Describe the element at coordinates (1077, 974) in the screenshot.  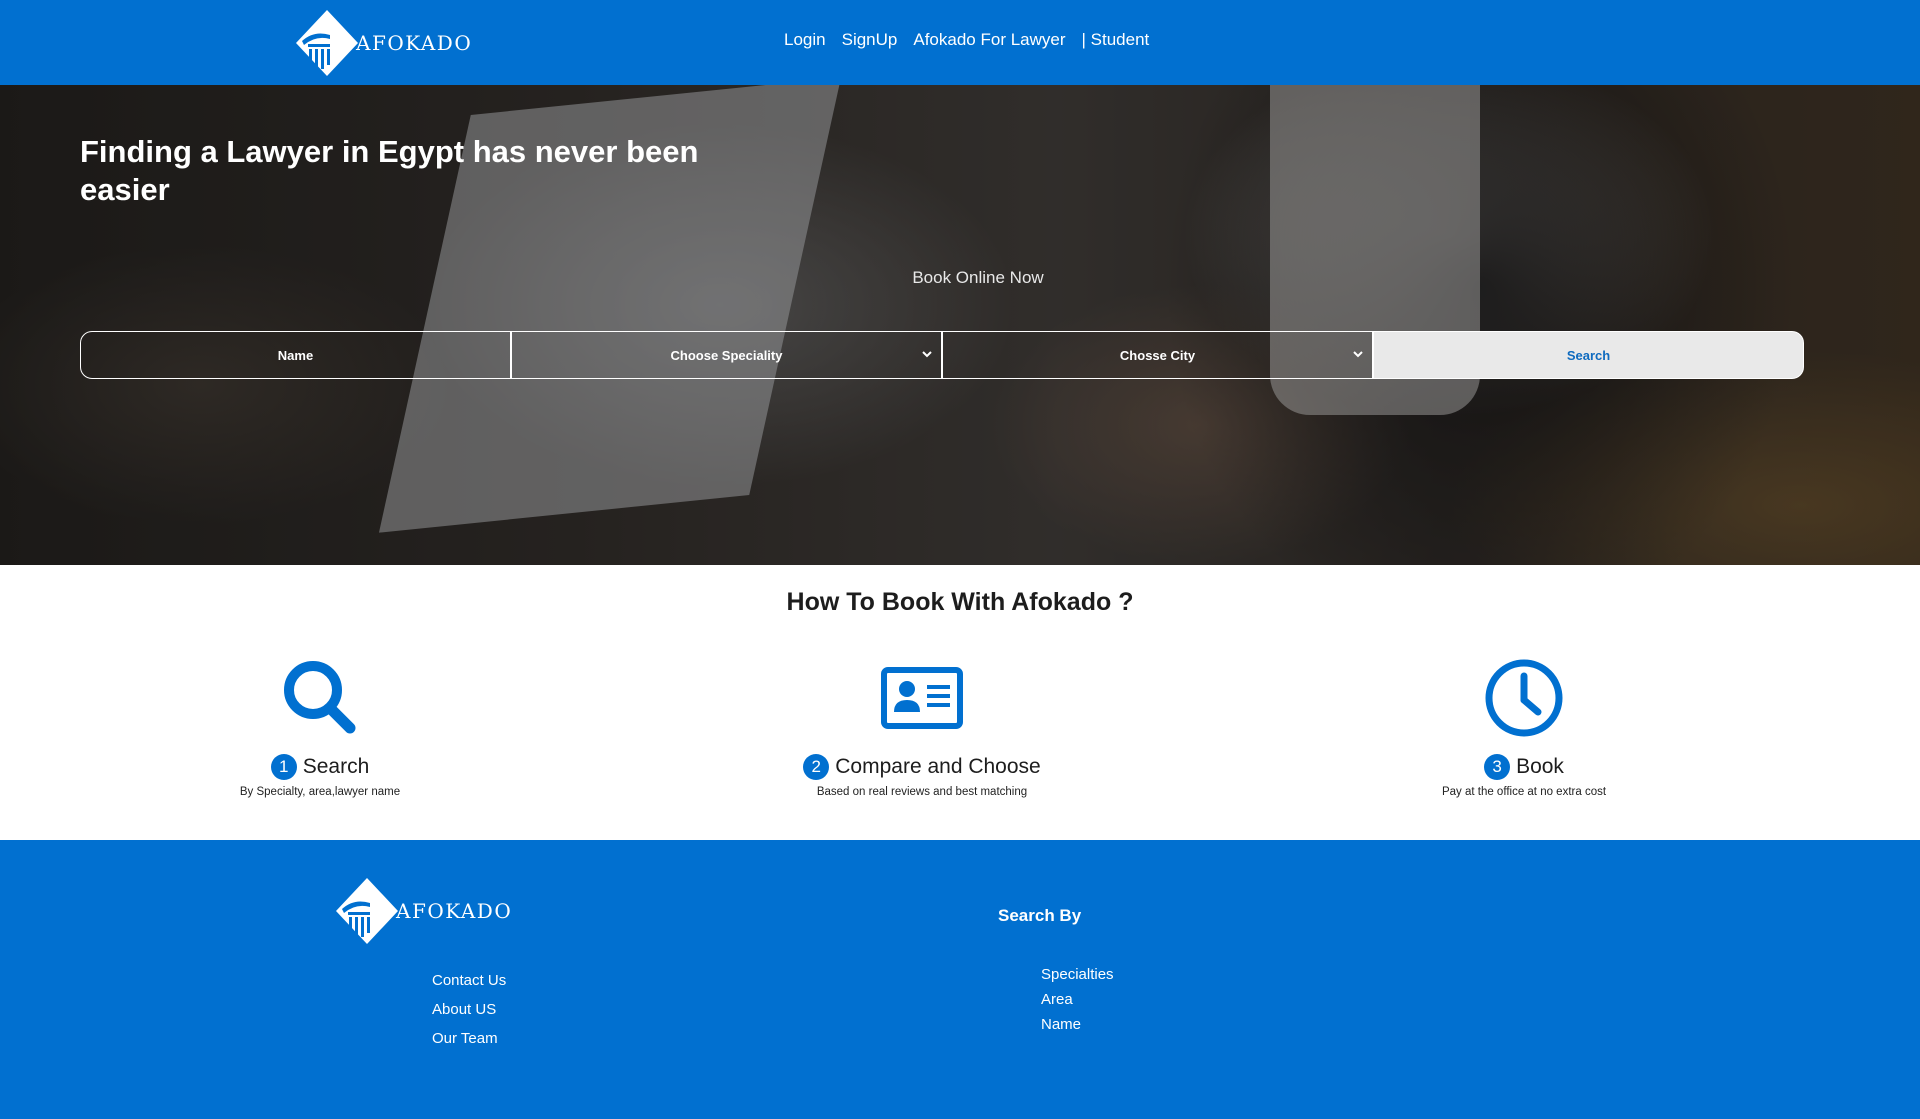
I see `specialties-link: Specialties` at that location.